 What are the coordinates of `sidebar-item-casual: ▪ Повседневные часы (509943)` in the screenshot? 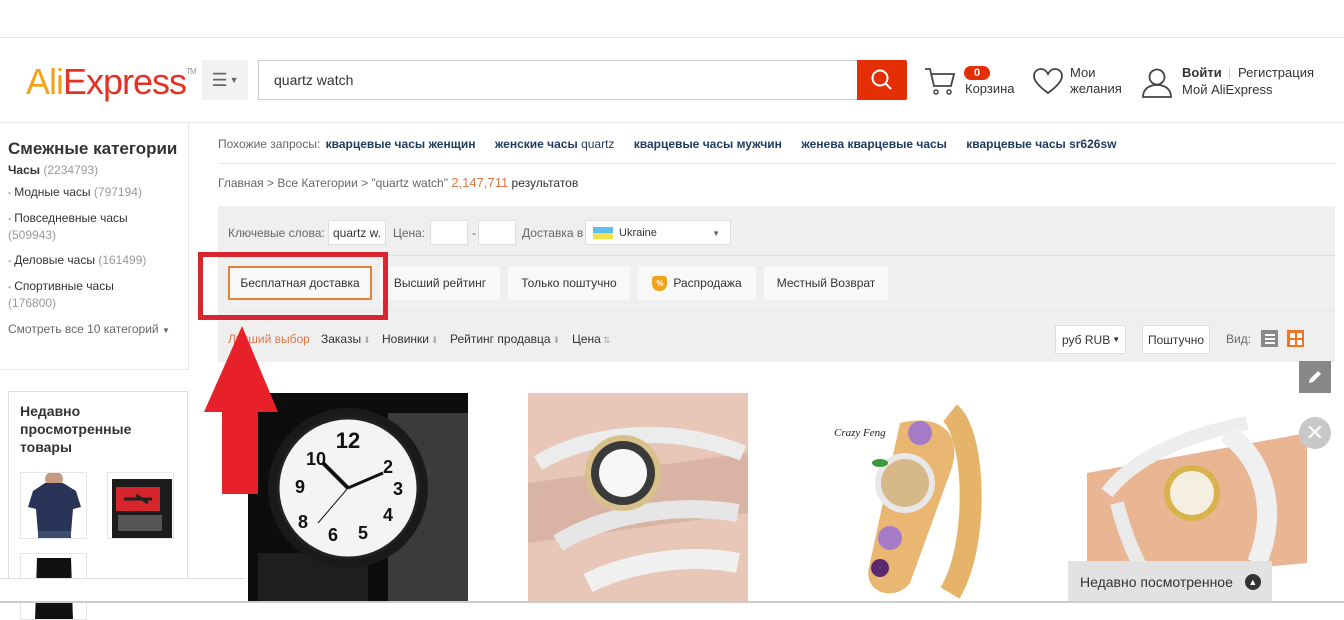 It's located at (93, 226).